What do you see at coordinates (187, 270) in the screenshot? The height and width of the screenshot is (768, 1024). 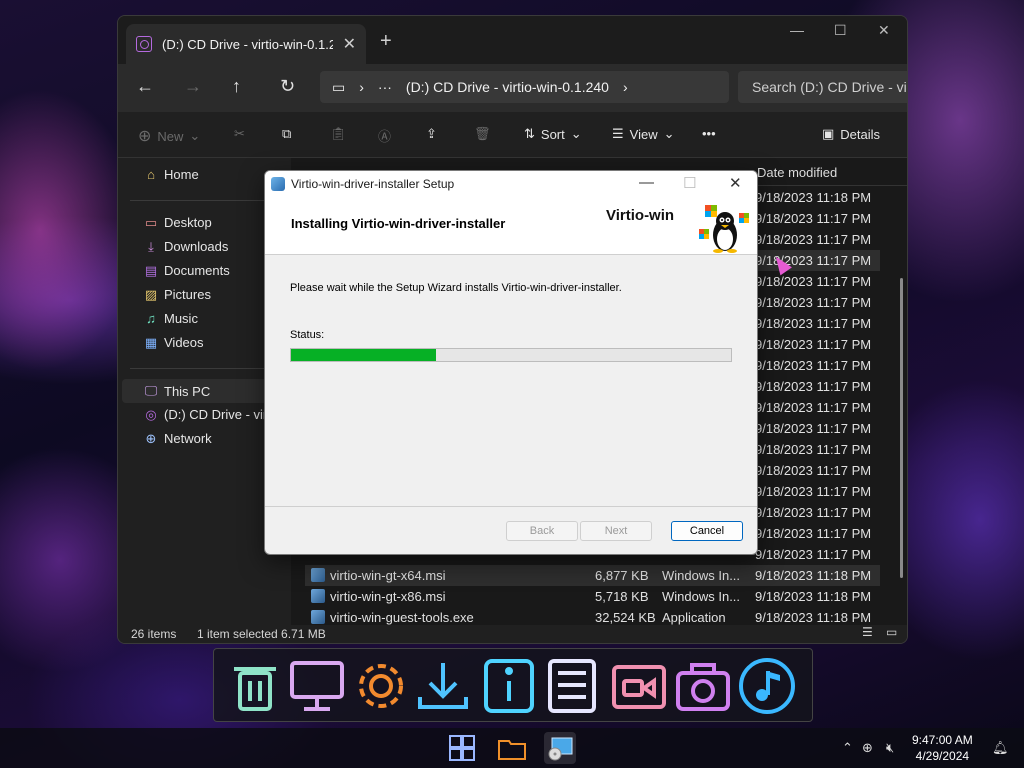 I see `sidebar-item-documents: ▤ Documents` at bounding box center [187, 270].